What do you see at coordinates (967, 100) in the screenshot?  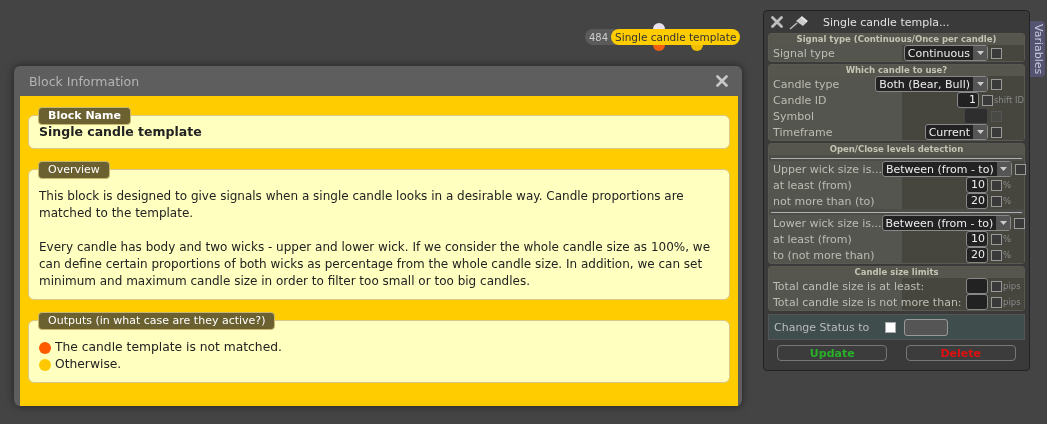 I see `number-field: 1` at bounding box center [967, 100].